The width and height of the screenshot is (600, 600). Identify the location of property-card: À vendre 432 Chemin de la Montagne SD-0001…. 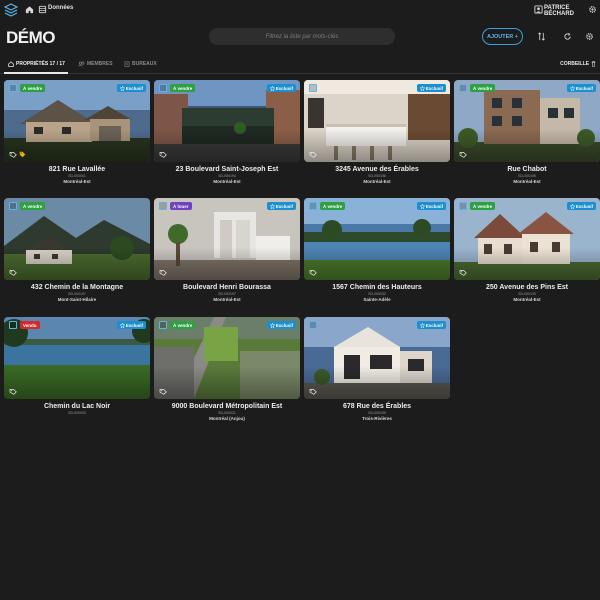
(77, 250).